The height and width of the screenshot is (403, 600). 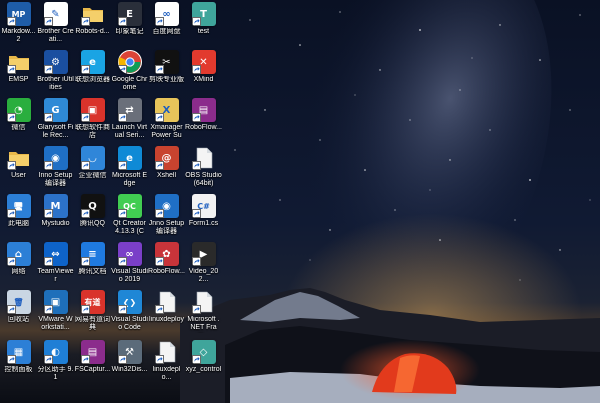 I want to click on desktop-icon-label: 回收站, so click(x=18, y=319).